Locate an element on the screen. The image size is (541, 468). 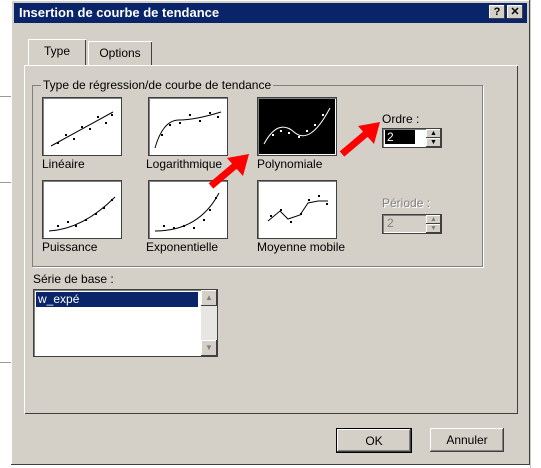
power-label: Puissance is located at coordinates (70, 247).